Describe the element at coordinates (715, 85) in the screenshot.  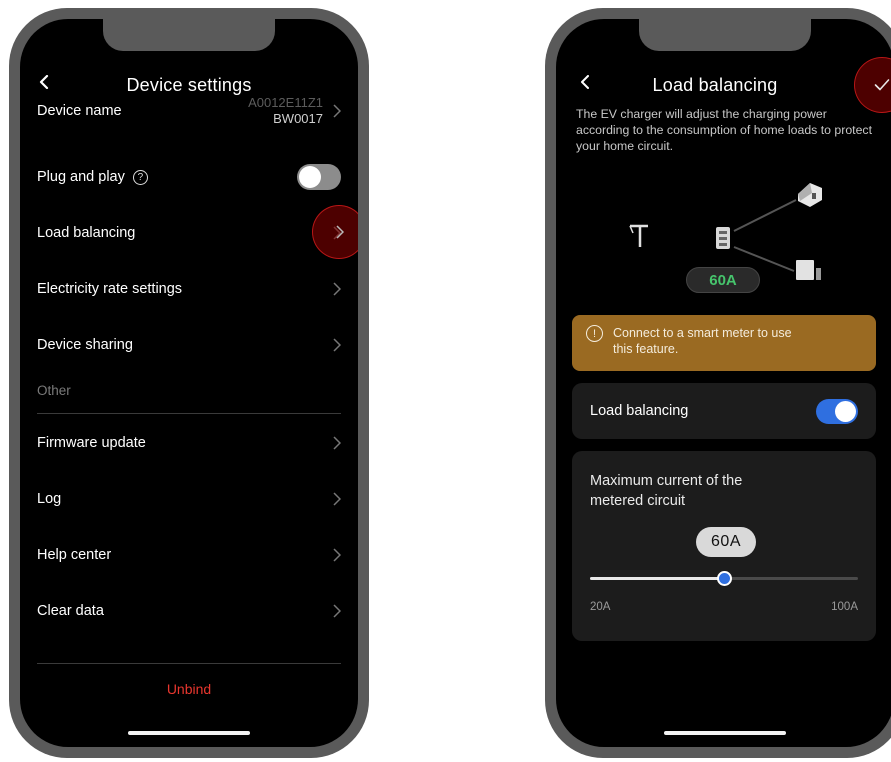
I see `page-title: Load balancing` at that location.